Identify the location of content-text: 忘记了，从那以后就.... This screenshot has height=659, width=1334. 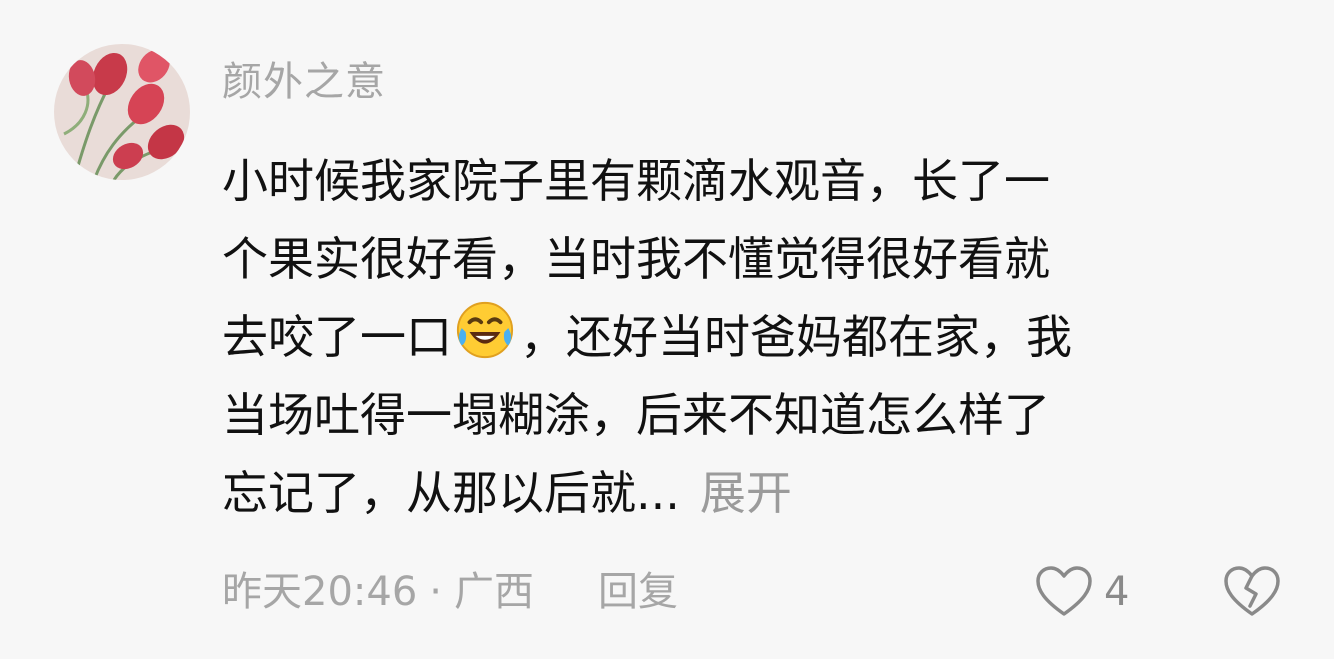
(451, 493).